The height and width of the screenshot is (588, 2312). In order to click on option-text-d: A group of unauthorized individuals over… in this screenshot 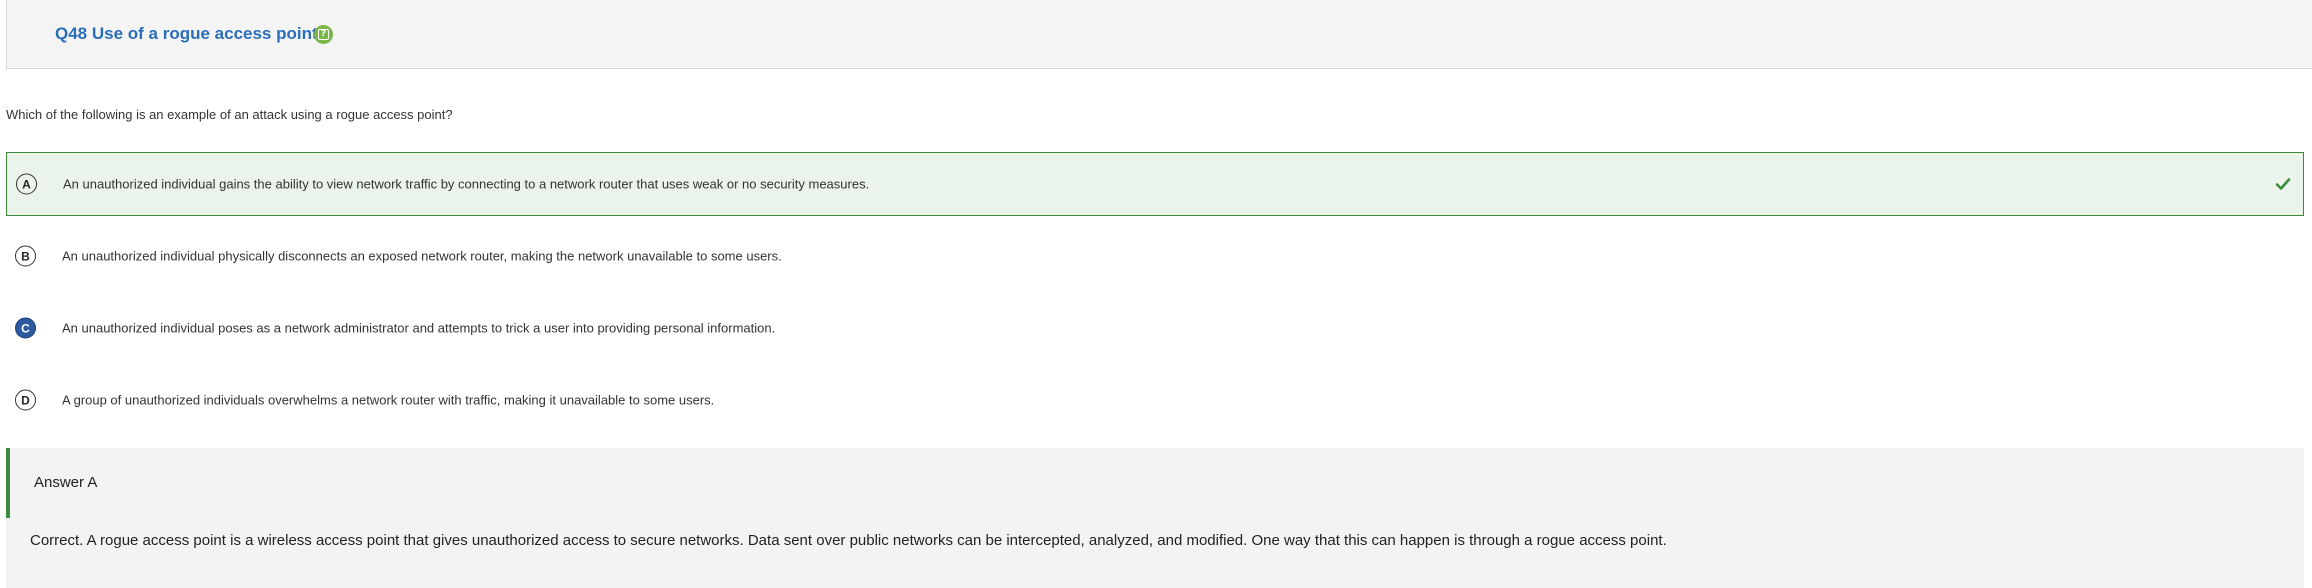, I will do `click(388, 400)`.